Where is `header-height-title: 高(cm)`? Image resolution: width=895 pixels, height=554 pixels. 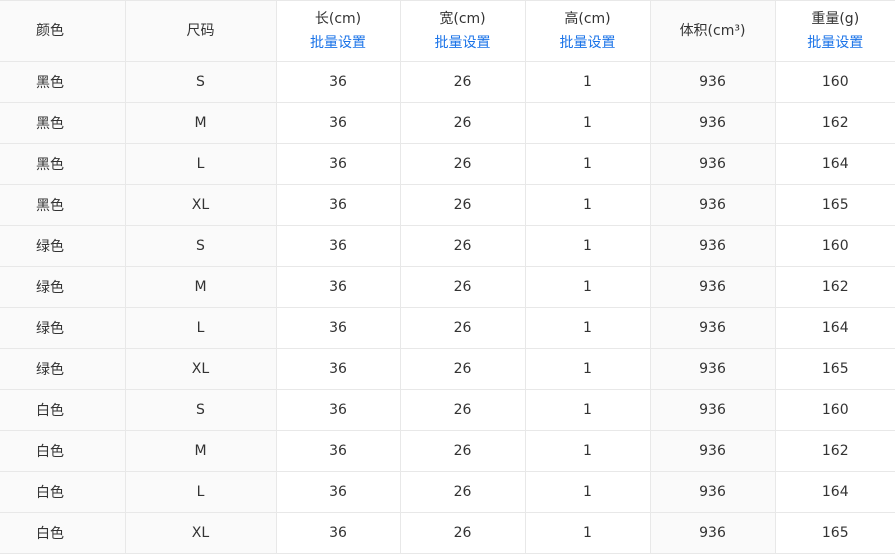 header-height-title: 高(cm) is located at coordinates (587, 19).